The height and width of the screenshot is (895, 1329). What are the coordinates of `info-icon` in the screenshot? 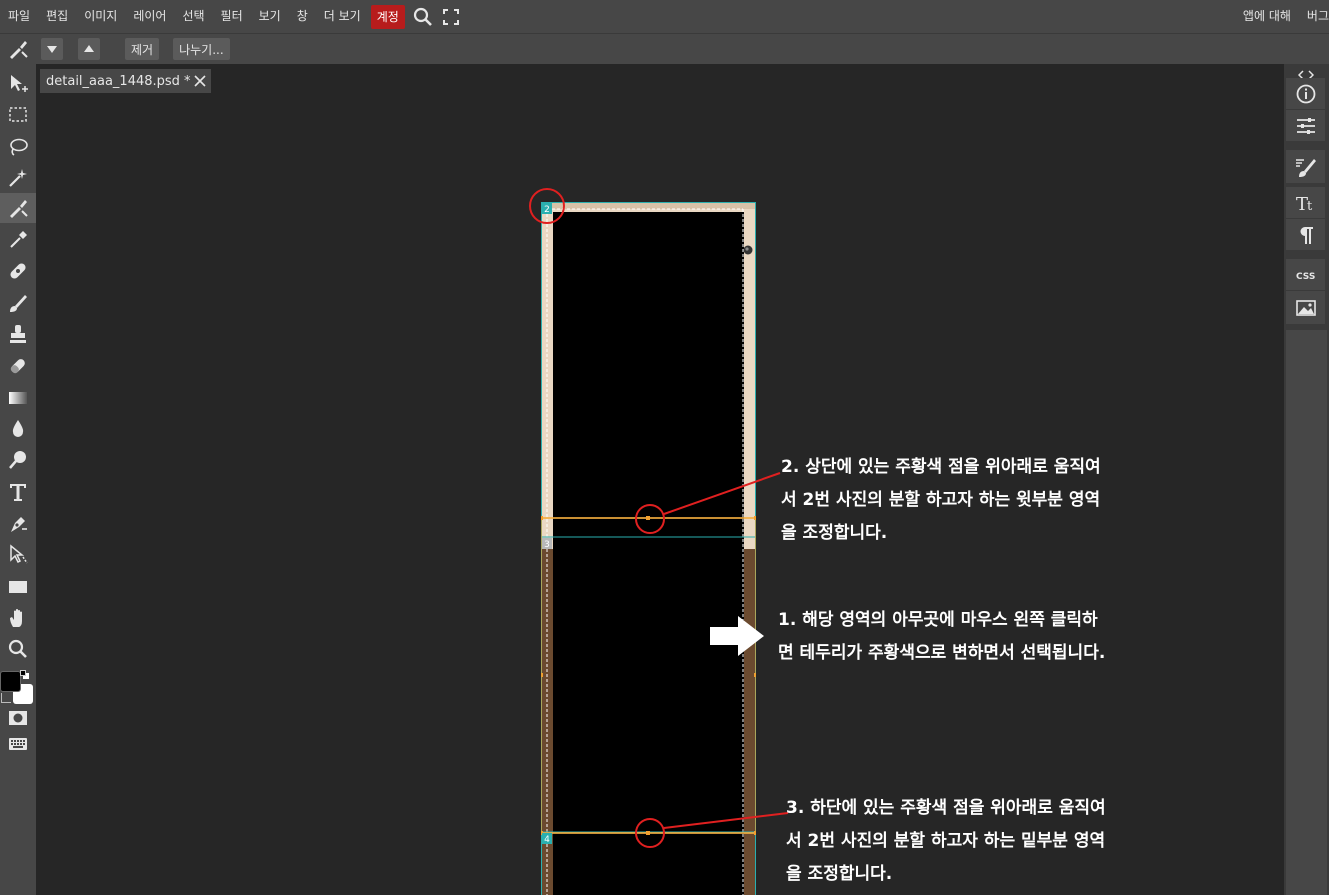 It's located at (1305, 93).